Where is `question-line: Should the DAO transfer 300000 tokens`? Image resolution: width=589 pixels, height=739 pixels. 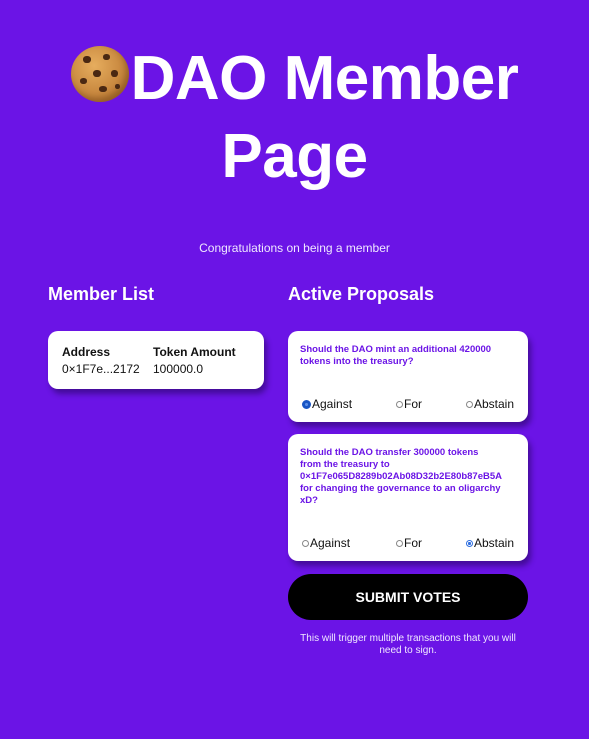 question-line: Should the DAO transfer 300000 tokens is located at coordinates (389, 452).